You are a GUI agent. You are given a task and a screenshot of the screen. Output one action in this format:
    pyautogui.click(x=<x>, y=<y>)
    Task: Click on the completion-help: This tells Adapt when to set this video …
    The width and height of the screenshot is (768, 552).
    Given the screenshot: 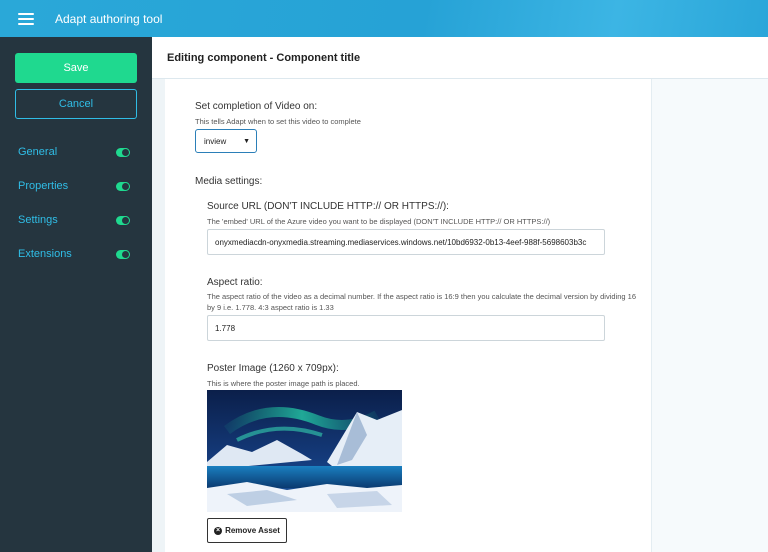 What is the action you would take?
    pyautogui.click(x=278, y=121)
    